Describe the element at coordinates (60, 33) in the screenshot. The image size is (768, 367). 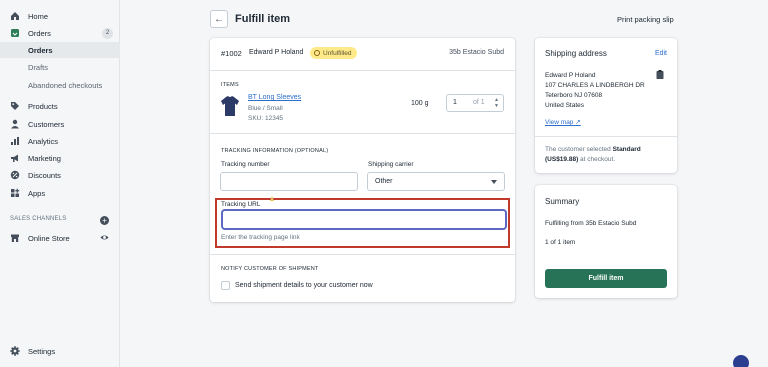
I see `sidebar-item-orders: Orders 2` at that location.